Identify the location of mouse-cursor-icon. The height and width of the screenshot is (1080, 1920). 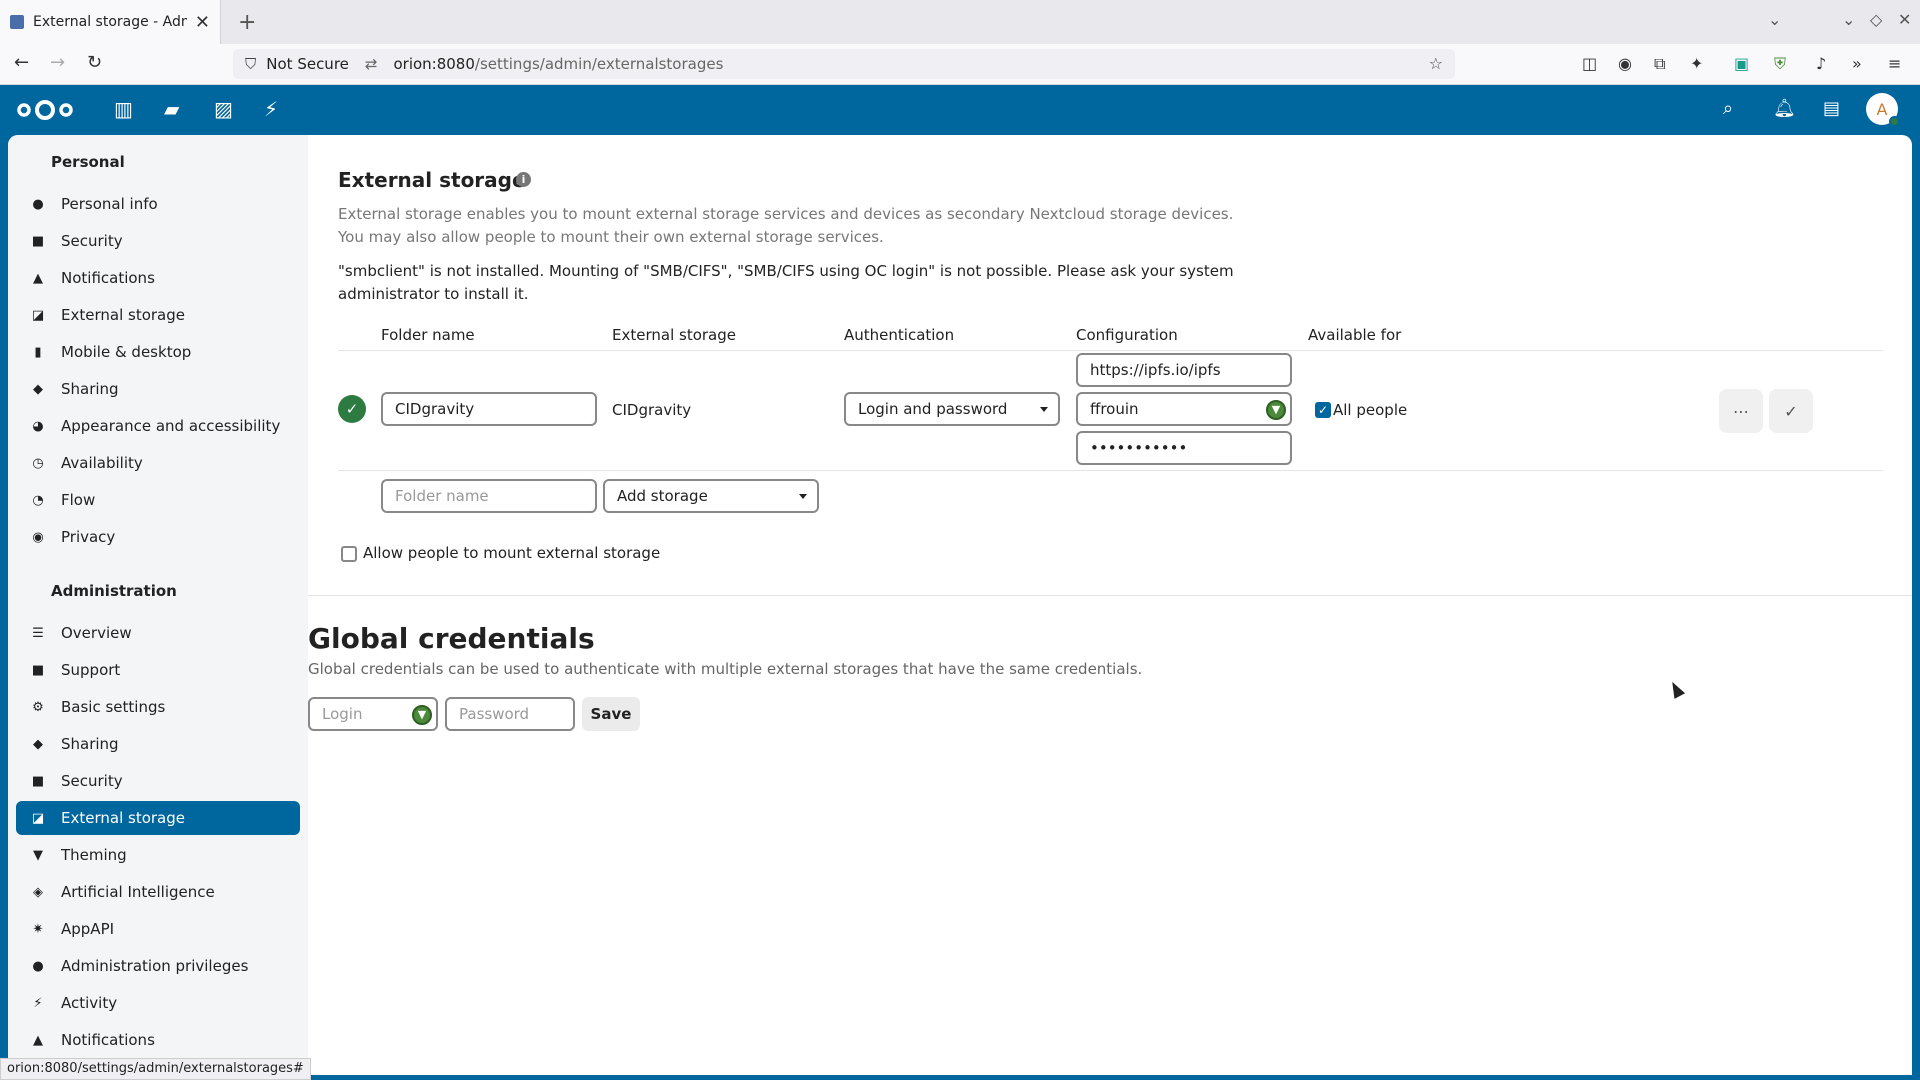
(1676, 689).